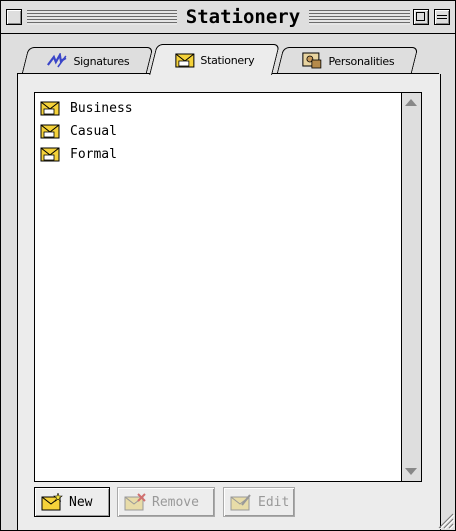 Image resolution: width=456 pixels, height=531 pixels. Describe the element at coordinates (81, 502) in the screenshot. I see `new-button-label: New` at that location.